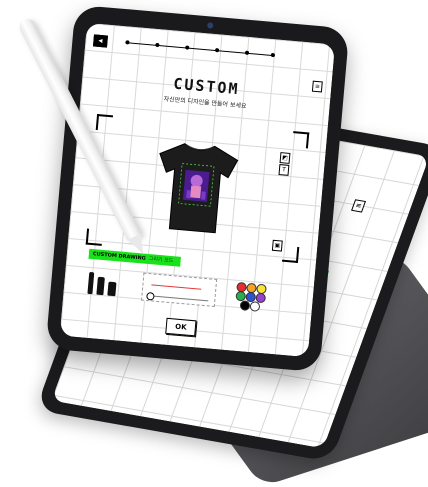 This screenshot has height=487, width=428. What do you see at coordinates (277, 245) in the screenshot?
I see `image-icon: ▣` at bounding box center [277, 245].